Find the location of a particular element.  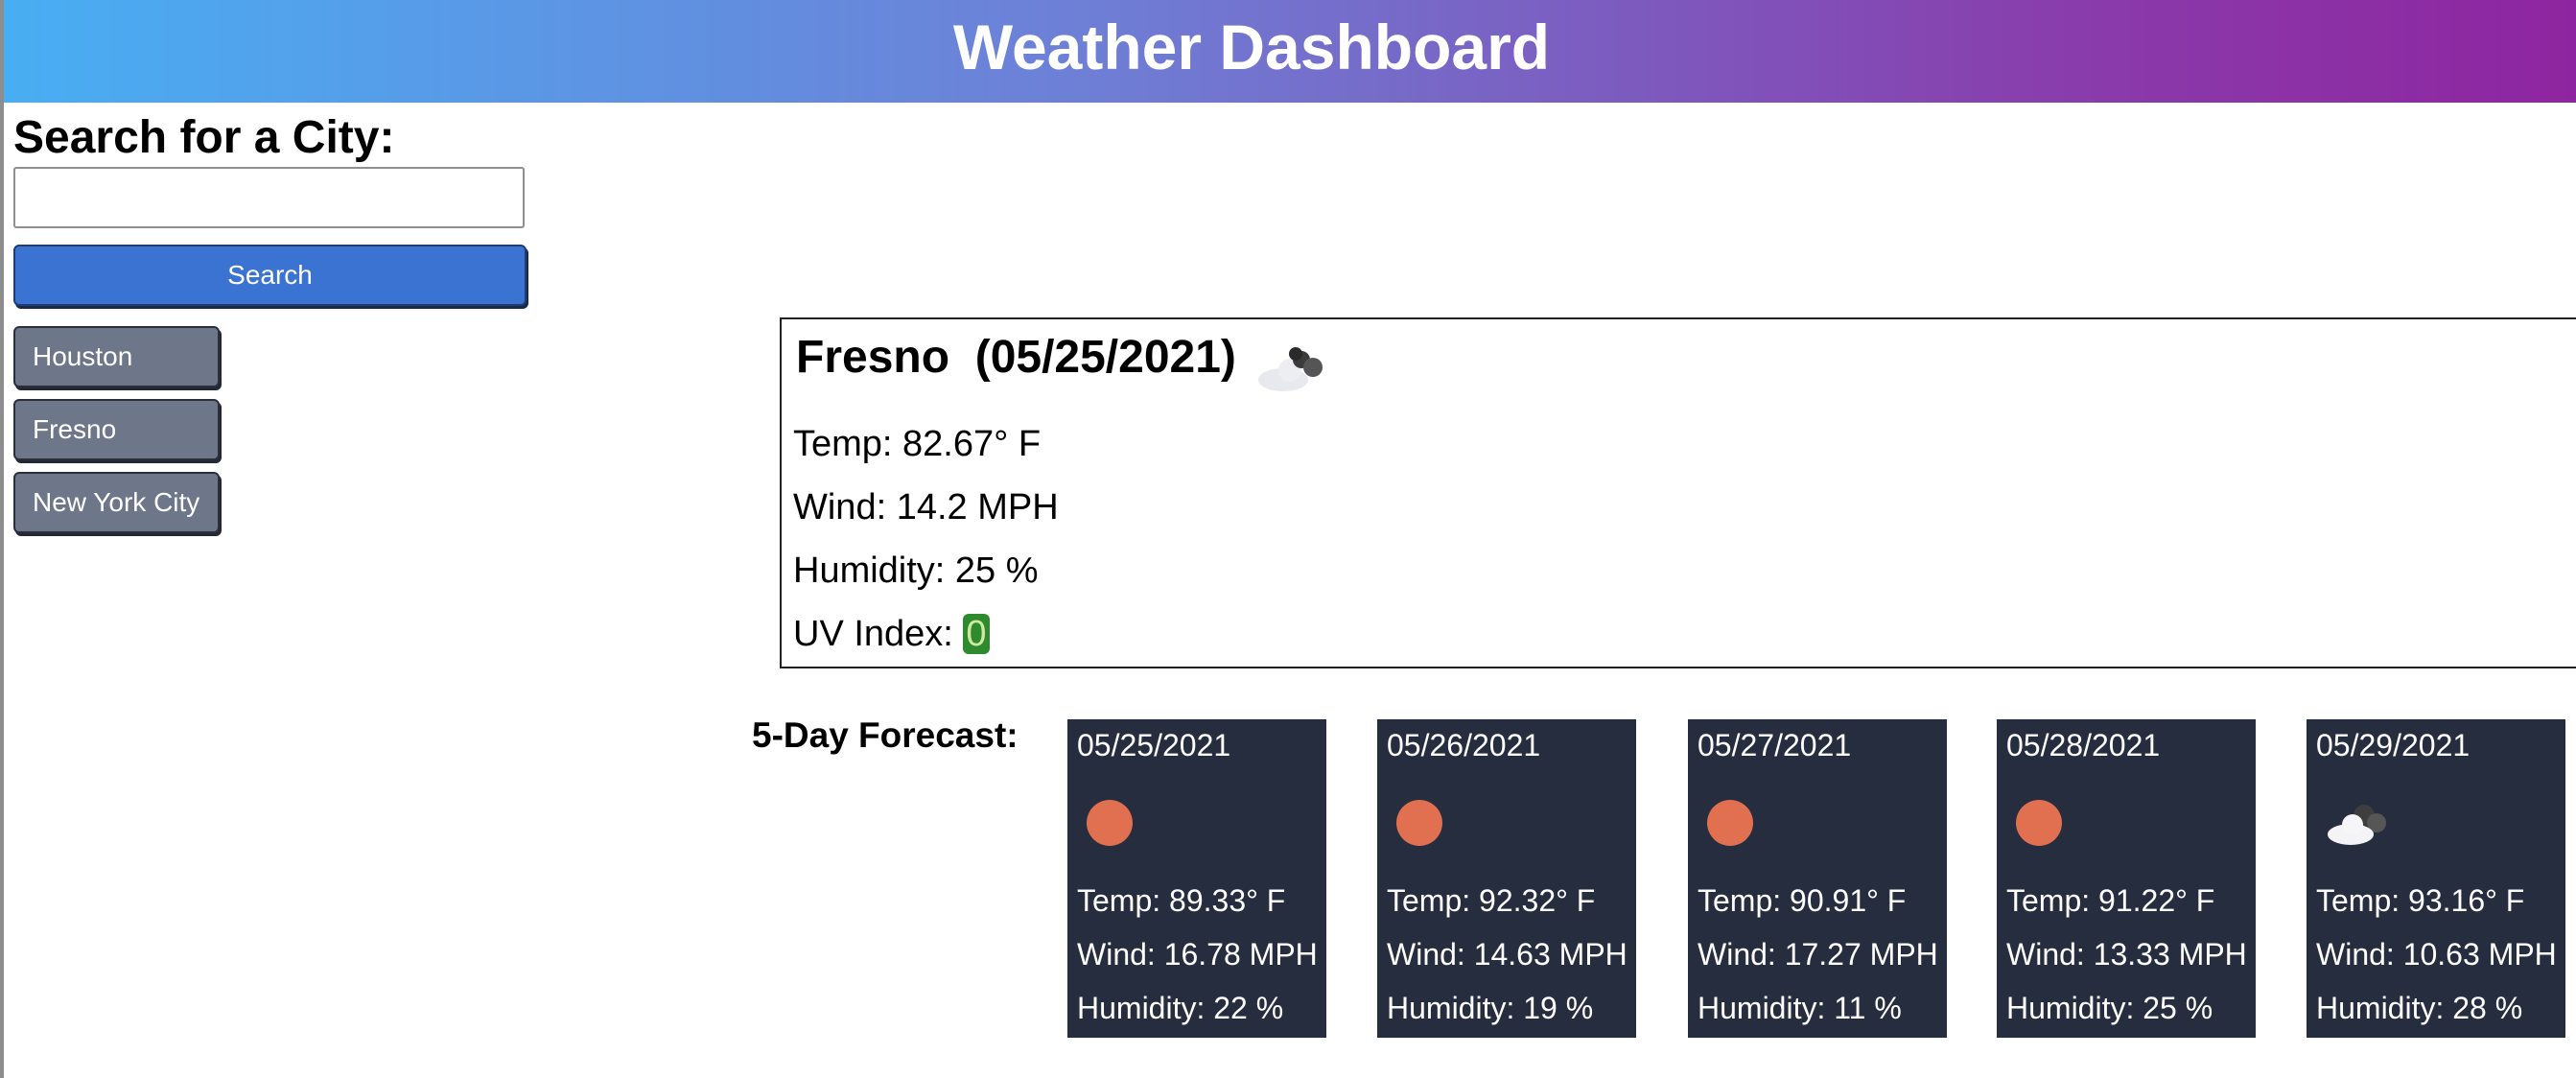

current-city-name: Fresno is located at coordinates (873, 357).